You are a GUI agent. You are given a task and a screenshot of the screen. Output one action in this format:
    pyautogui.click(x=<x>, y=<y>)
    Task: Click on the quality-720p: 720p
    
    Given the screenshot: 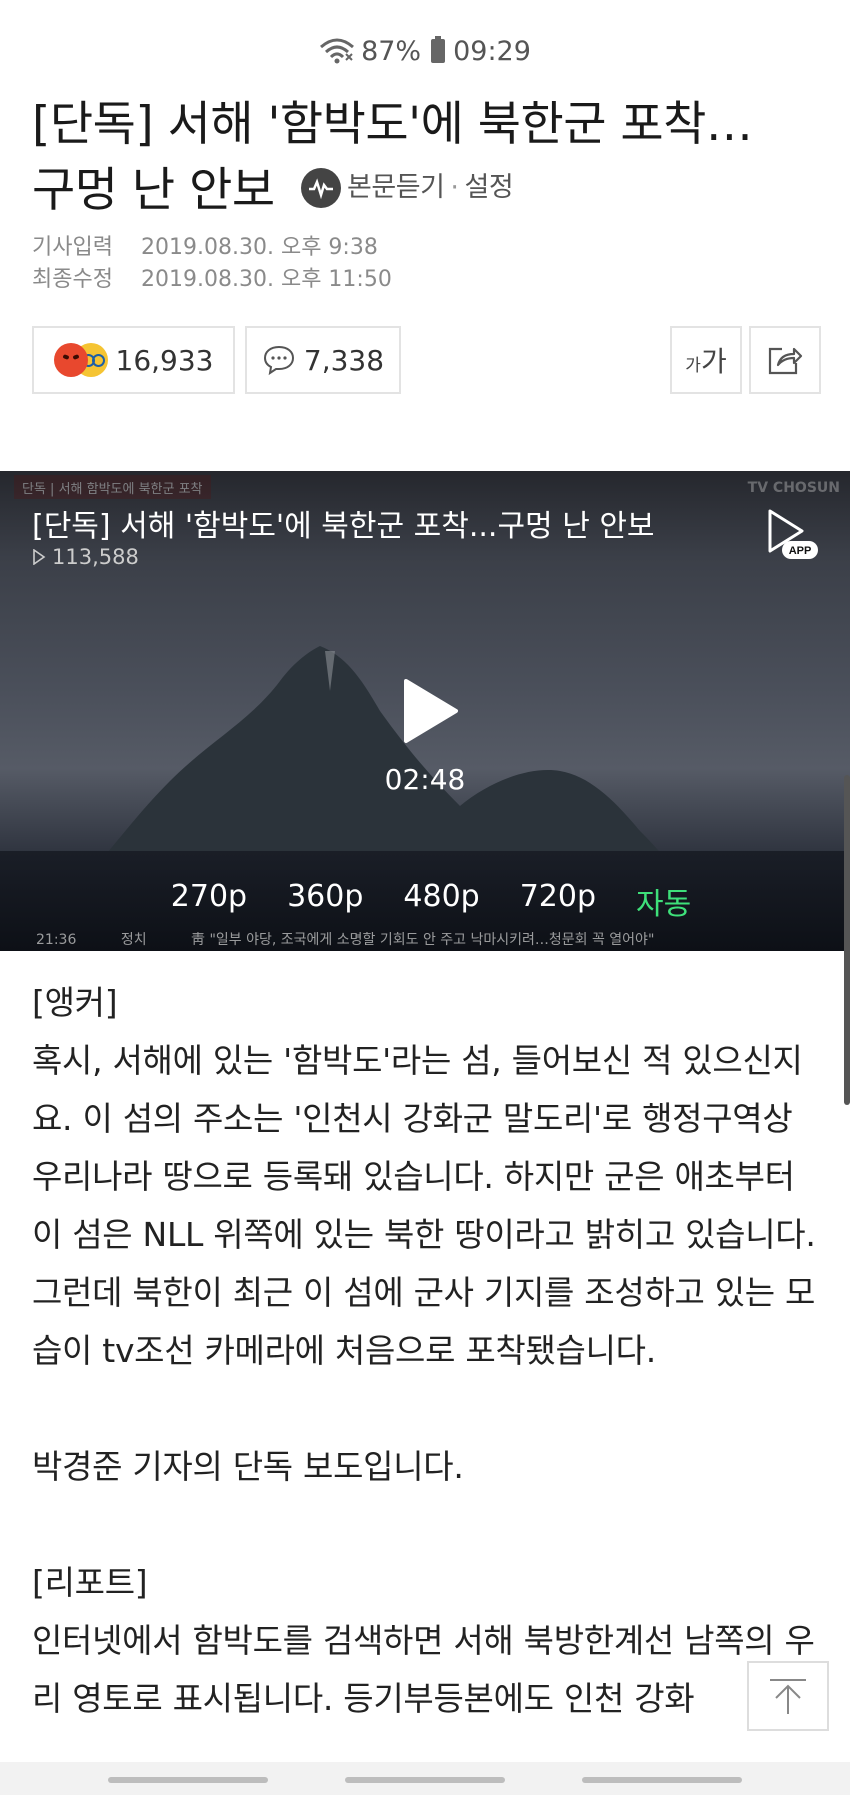 What is the action you would take?
    pyautogui.click(x=558, y=901)
    